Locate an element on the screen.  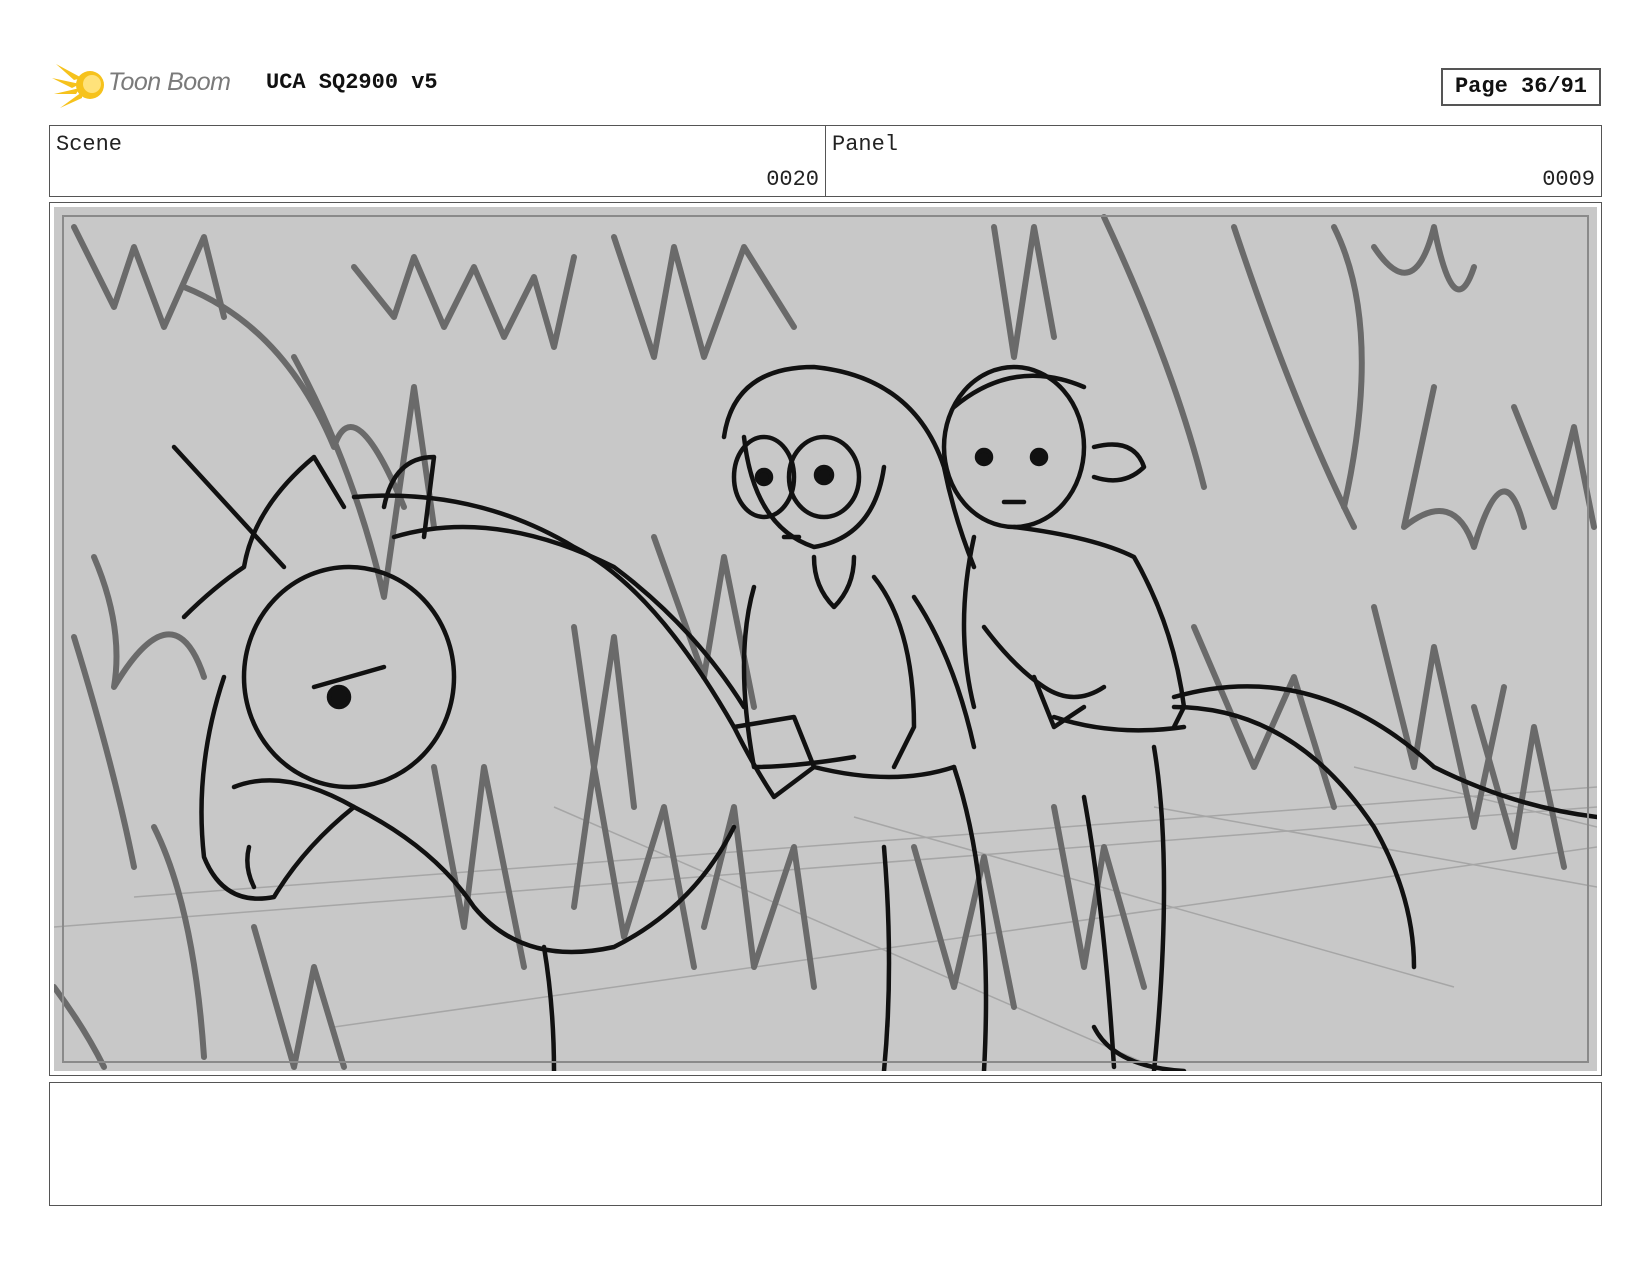
document-title: UCA SQ2900 v5 is located at coordinates (352, 82).